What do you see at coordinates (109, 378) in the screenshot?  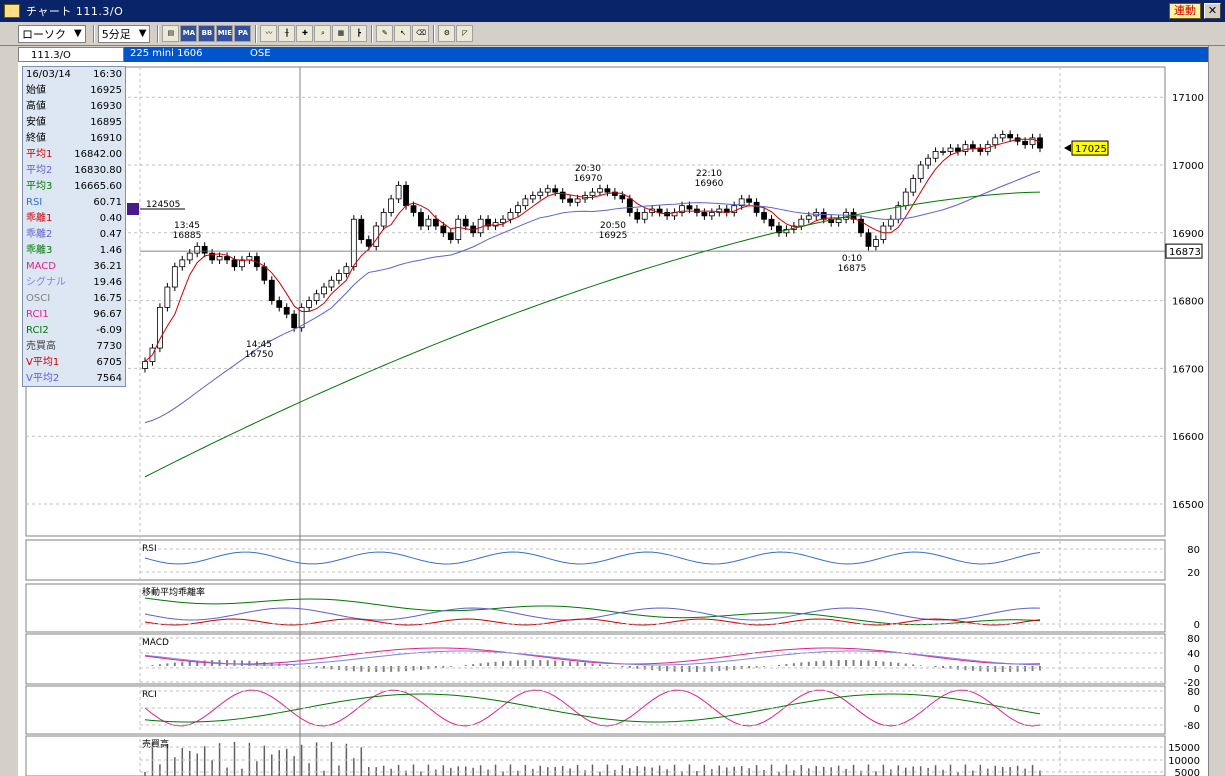 I see `info-value: 7564` at bounding box center [109, 378].